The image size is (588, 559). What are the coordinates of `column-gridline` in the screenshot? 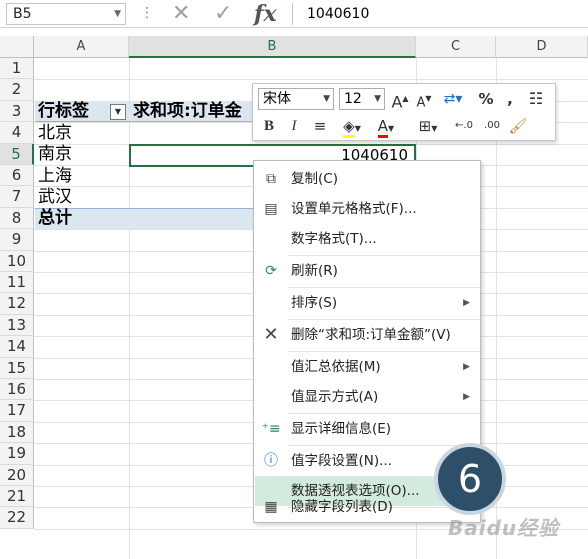 It's located at (129, 308).